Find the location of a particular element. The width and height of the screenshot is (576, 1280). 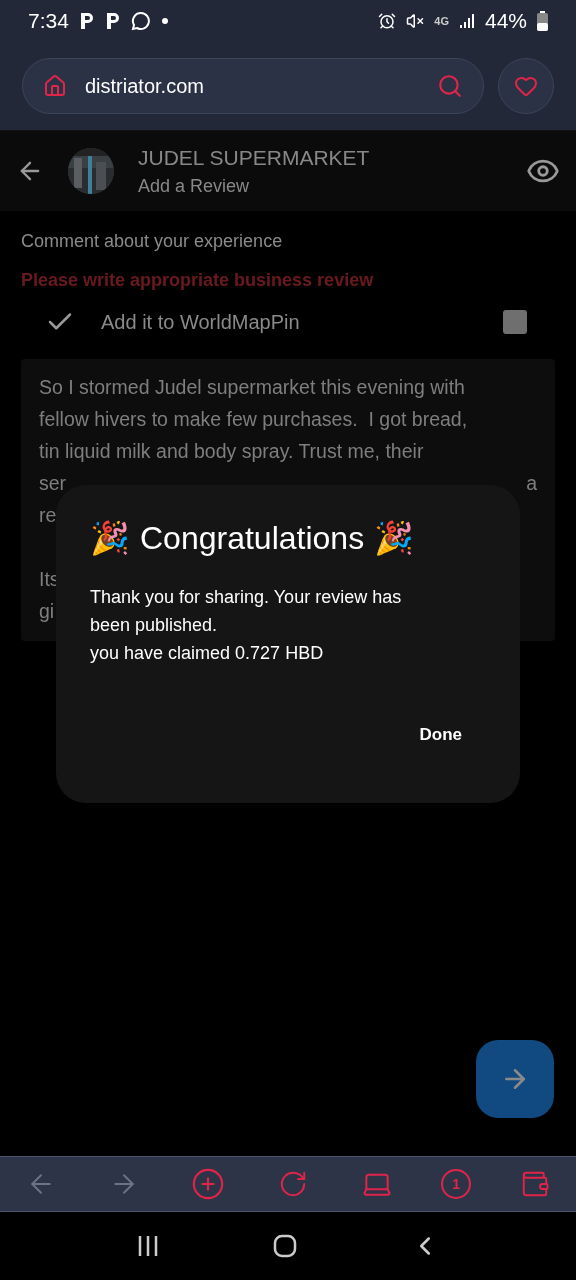

dialog-message: Thank you for sharing. Your review has been published. is located at coordinates (246, 611).